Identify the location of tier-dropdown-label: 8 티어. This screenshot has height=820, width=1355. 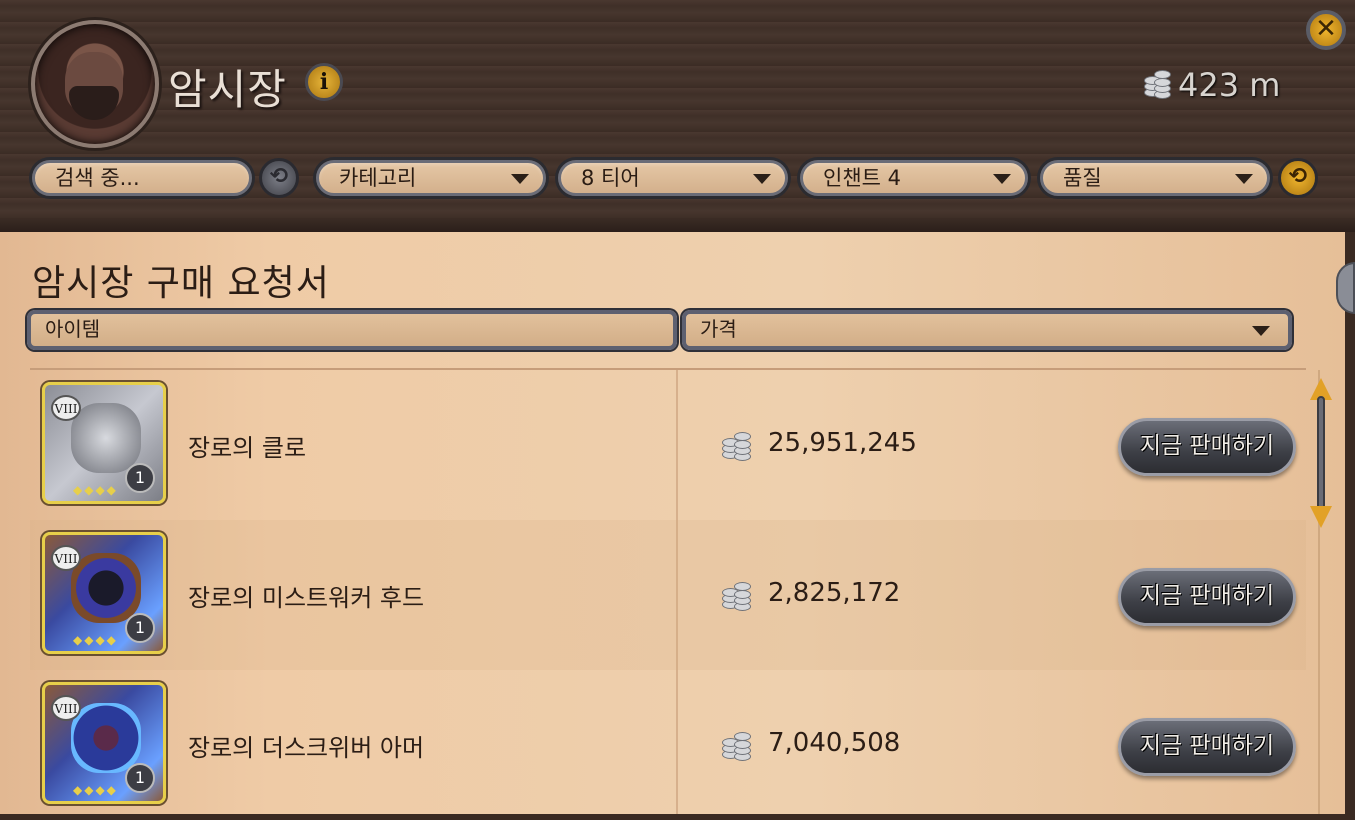
(610, 178).